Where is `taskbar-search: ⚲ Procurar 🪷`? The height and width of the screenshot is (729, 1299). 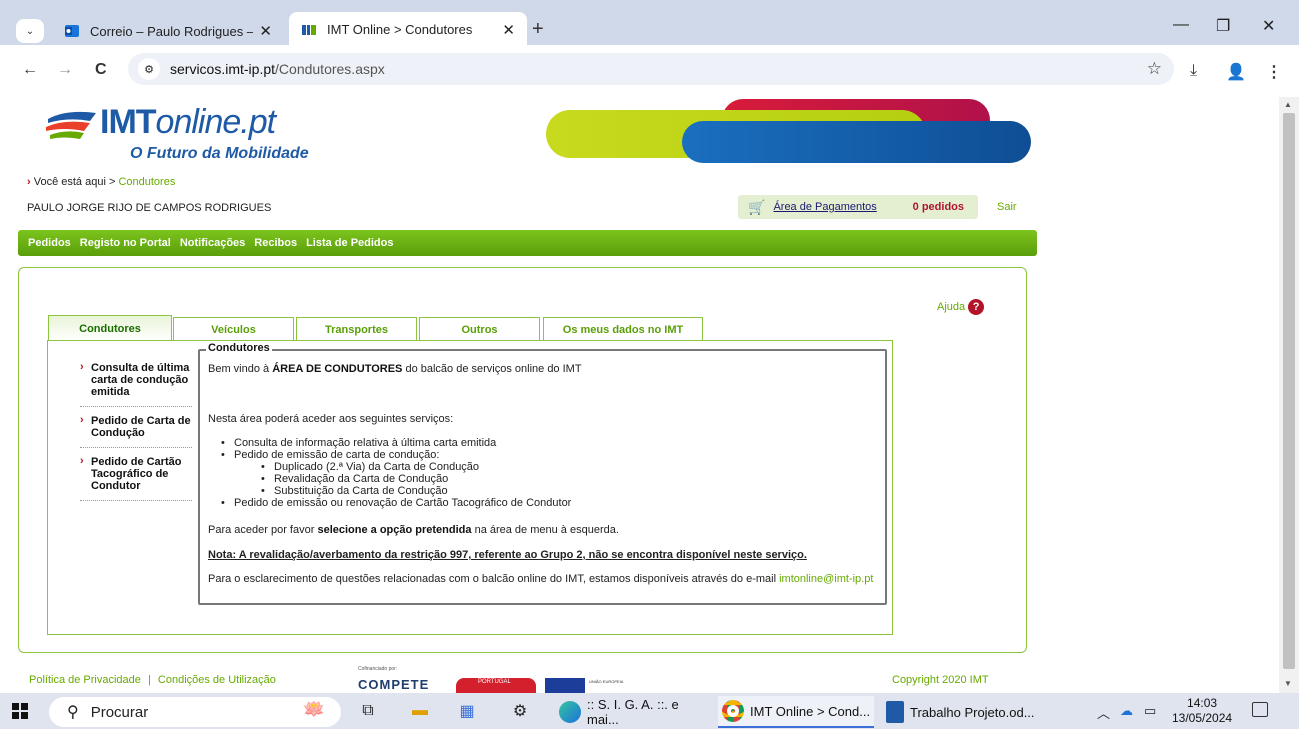 taskbar-search: ⚲ Procurar 🪷 is located at coordinates (195, 712).